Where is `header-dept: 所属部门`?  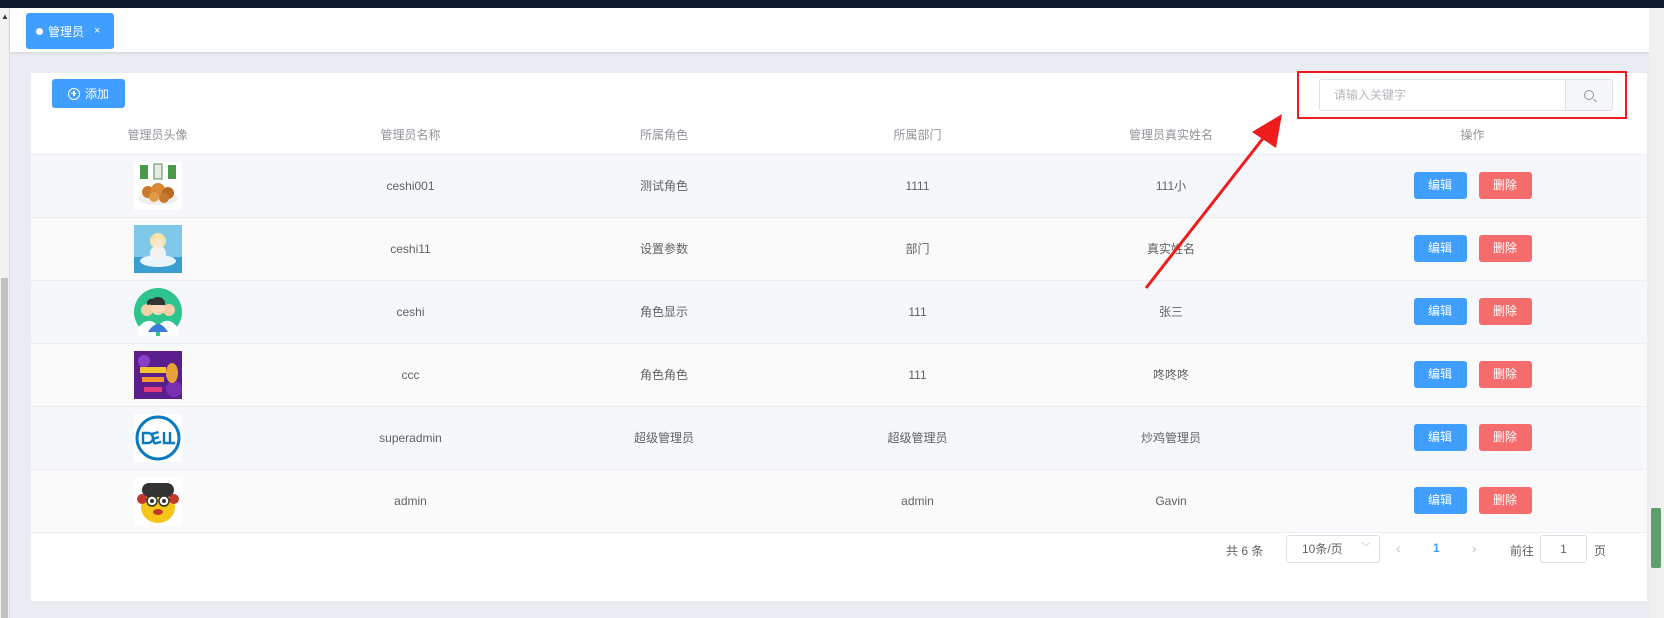 header-dept: 所属部门 is located at coordinates (917, 135).